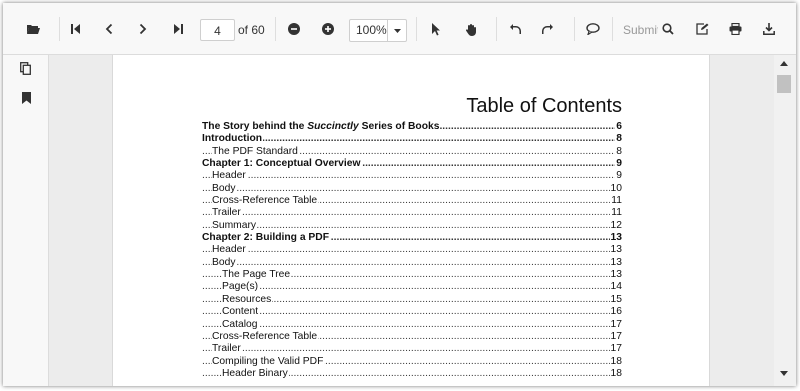 The image size is (800, 391). What do you see at coordinates (26, 220) in the screenshot?
I see `left-sidebar` at bounding box center [26, 220].